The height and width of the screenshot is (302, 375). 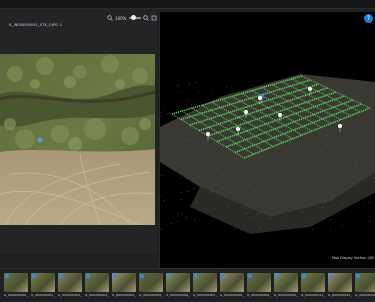 I want to click on zoom-slider, so click(x=135, y=17).